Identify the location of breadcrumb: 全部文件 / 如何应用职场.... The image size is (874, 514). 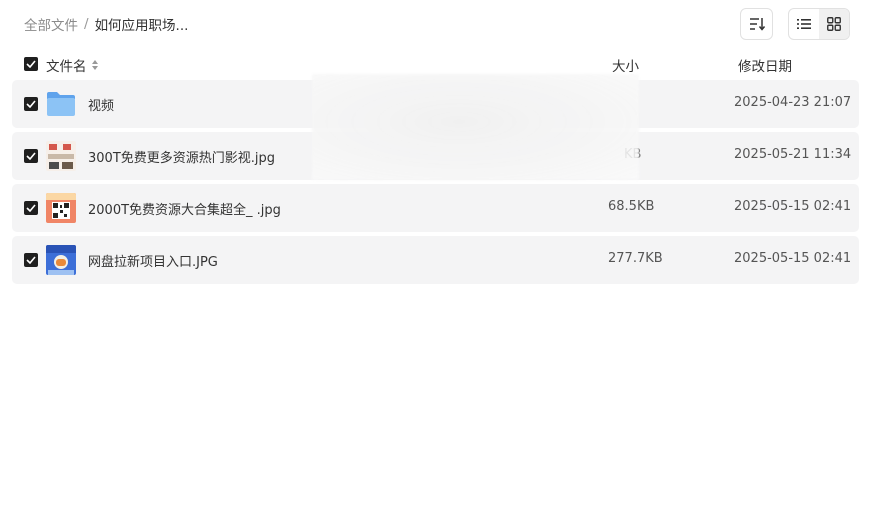
(106, 24).